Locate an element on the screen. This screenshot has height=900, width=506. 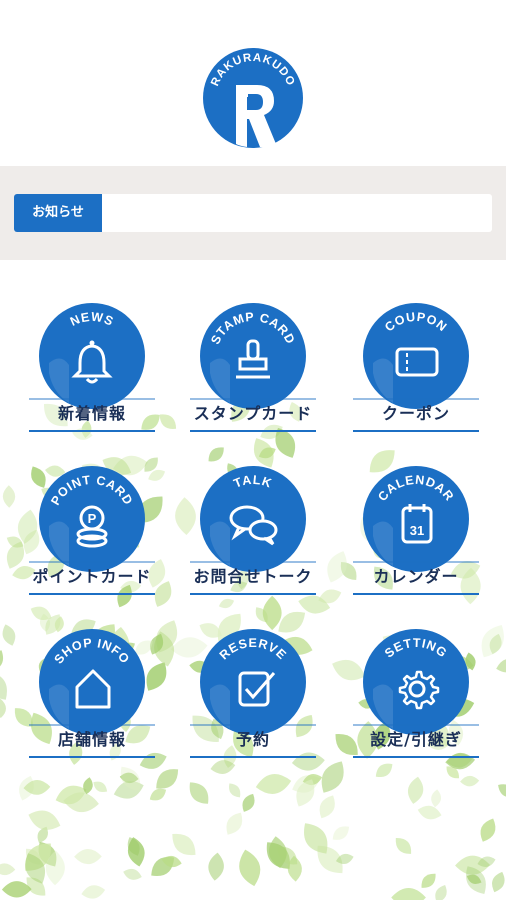
menu-circle-news: NEWS is located at coordinates (92, 356).